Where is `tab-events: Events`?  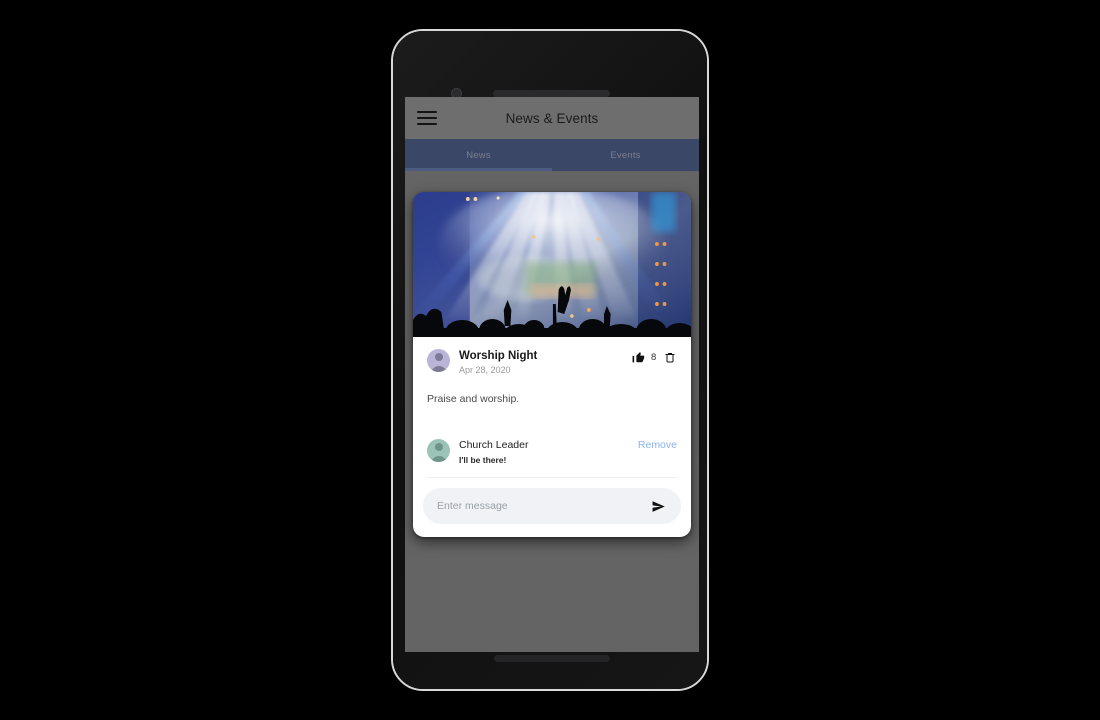
tab-events: Events is located at coordinates (625, 155).